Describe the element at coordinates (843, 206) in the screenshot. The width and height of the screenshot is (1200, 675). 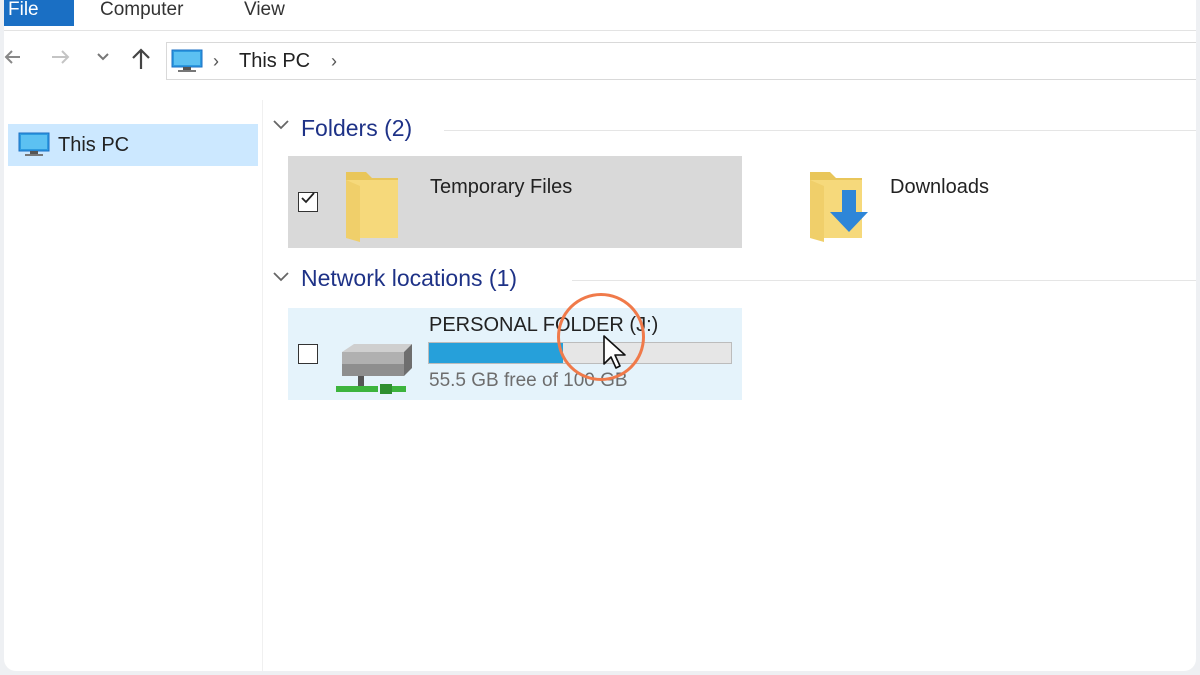
I see `downloads-folder-icon` at that location.